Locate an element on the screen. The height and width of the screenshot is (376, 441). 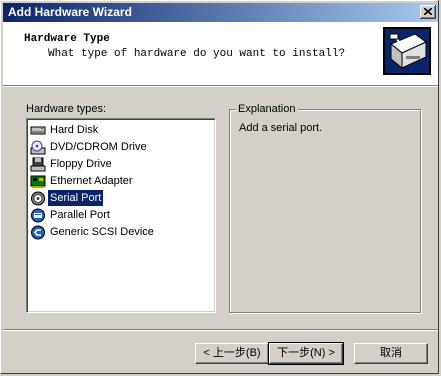
explanation-label: Explanation is located at coordinates (267, 109).